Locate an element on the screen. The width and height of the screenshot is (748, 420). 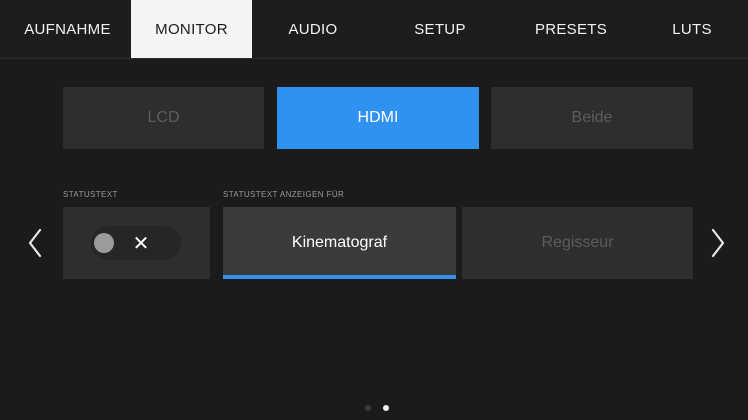
previous-page-button is located at coordinates (35, 243).